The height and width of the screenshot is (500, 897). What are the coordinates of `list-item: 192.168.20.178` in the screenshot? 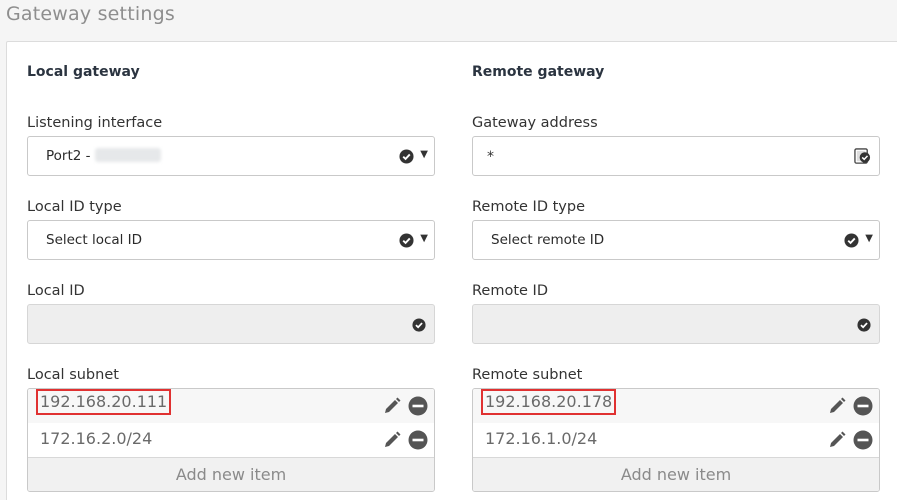 It's located at (676, 406).